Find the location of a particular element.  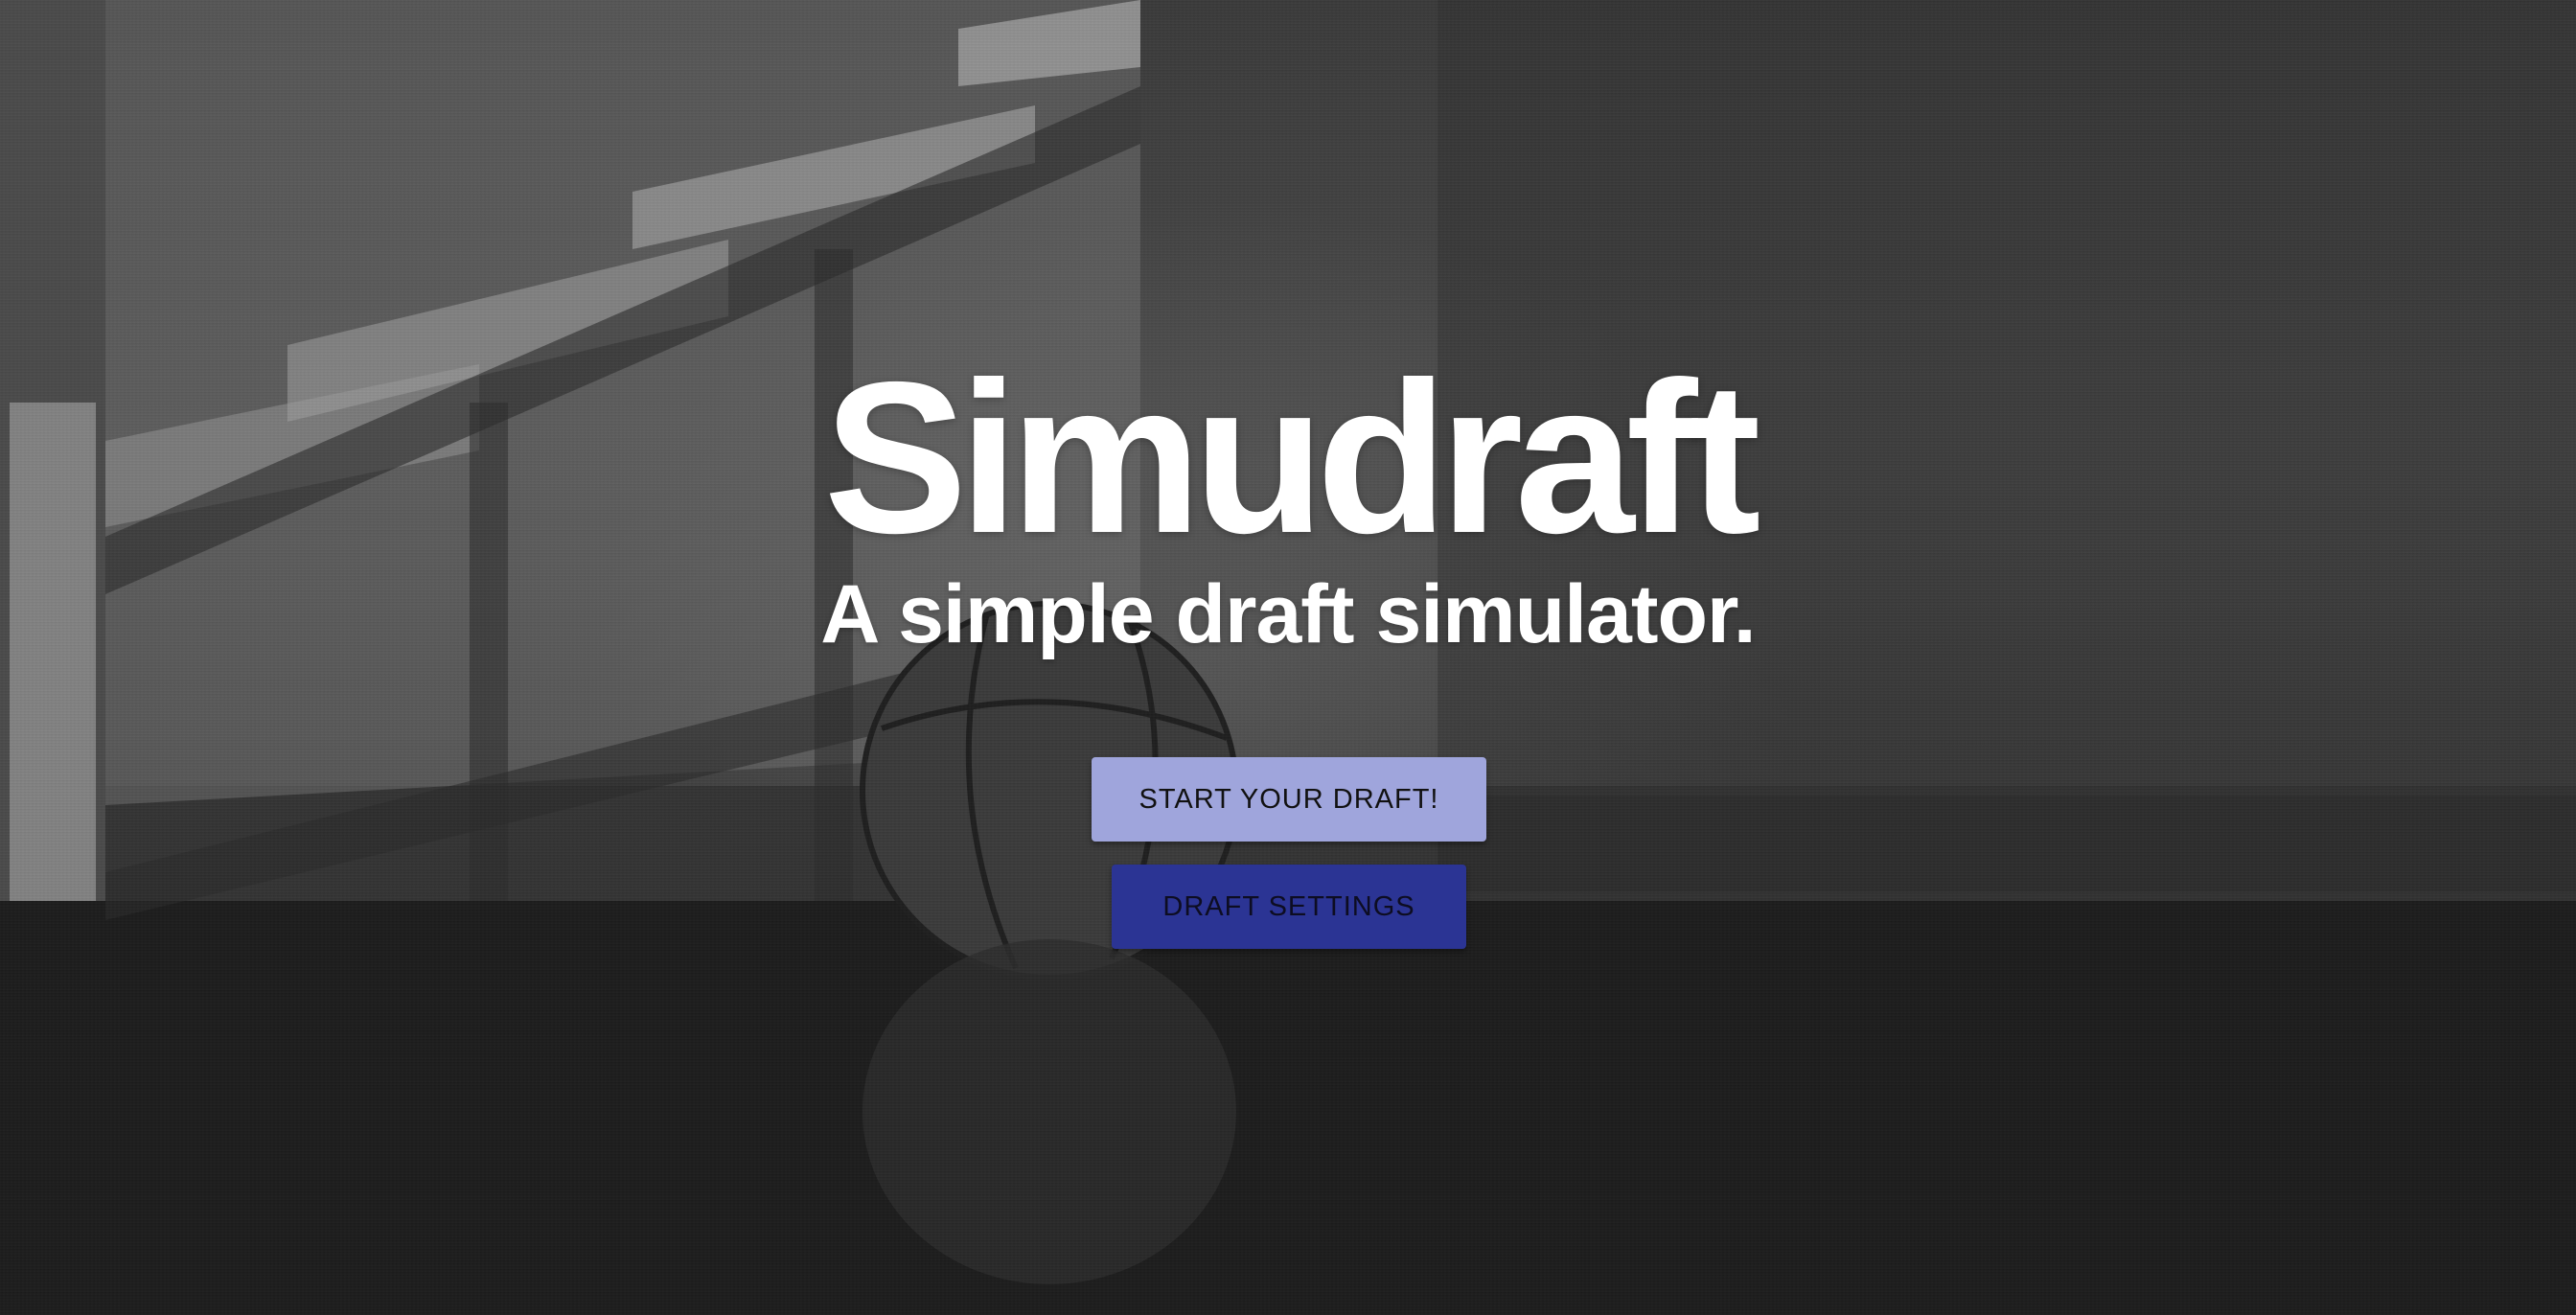

app-title: Simudraft is located at coordinates (1291, 457).